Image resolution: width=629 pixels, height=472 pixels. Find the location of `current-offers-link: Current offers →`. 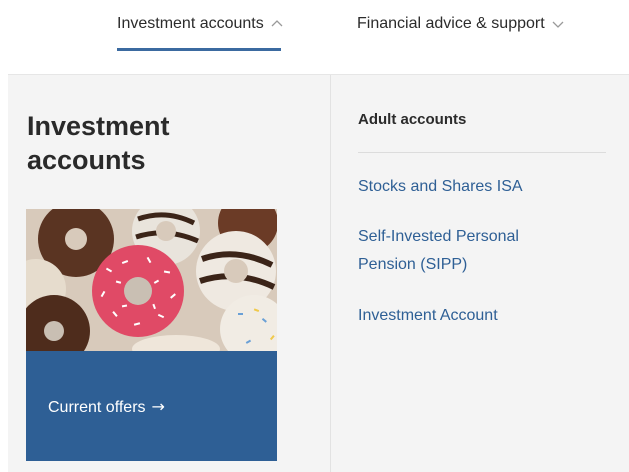

current-offers-link: Current offers → is located at coordinates (106, 407).